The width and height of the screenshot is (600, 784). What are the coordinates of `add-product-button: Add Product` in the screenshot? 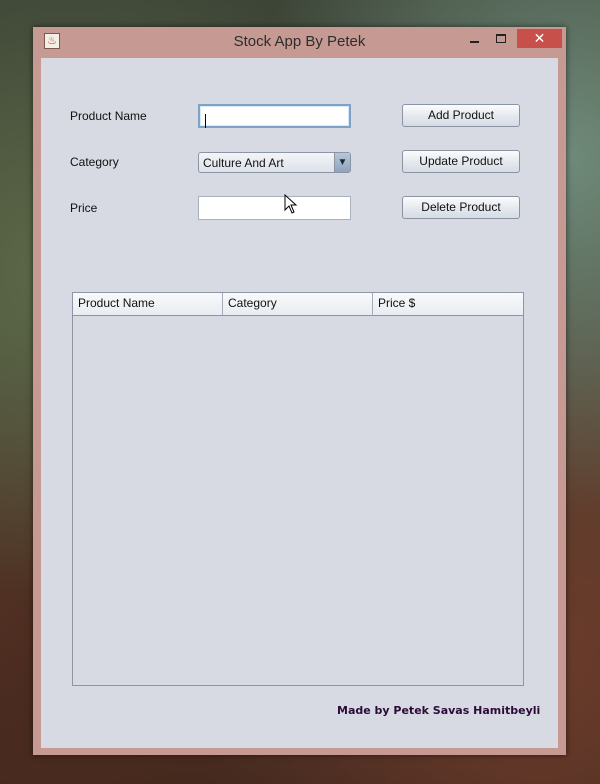 It's located at (461, 115).